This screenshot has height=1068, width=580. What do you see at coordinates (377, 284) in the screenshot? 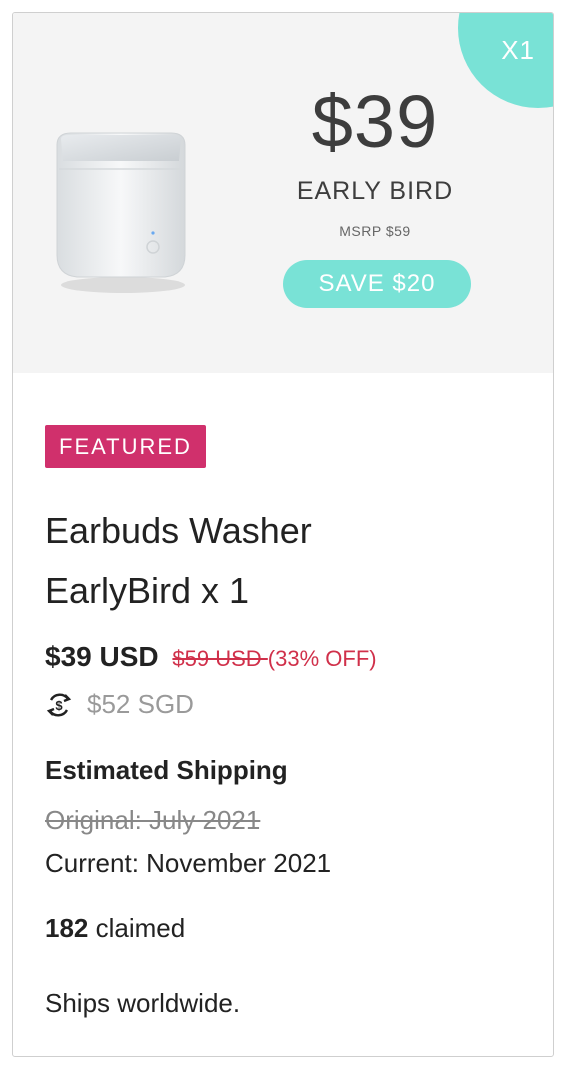
I see `save-pill: SAVE $20` at bounding box center [377, 284].